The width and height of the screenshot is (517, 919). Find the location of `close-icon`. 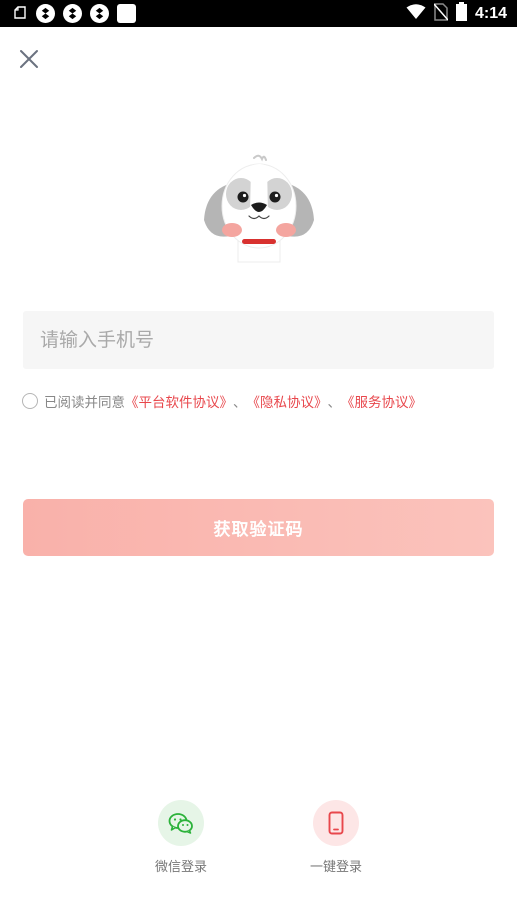

close-icon is located at coordinates (29, 59).